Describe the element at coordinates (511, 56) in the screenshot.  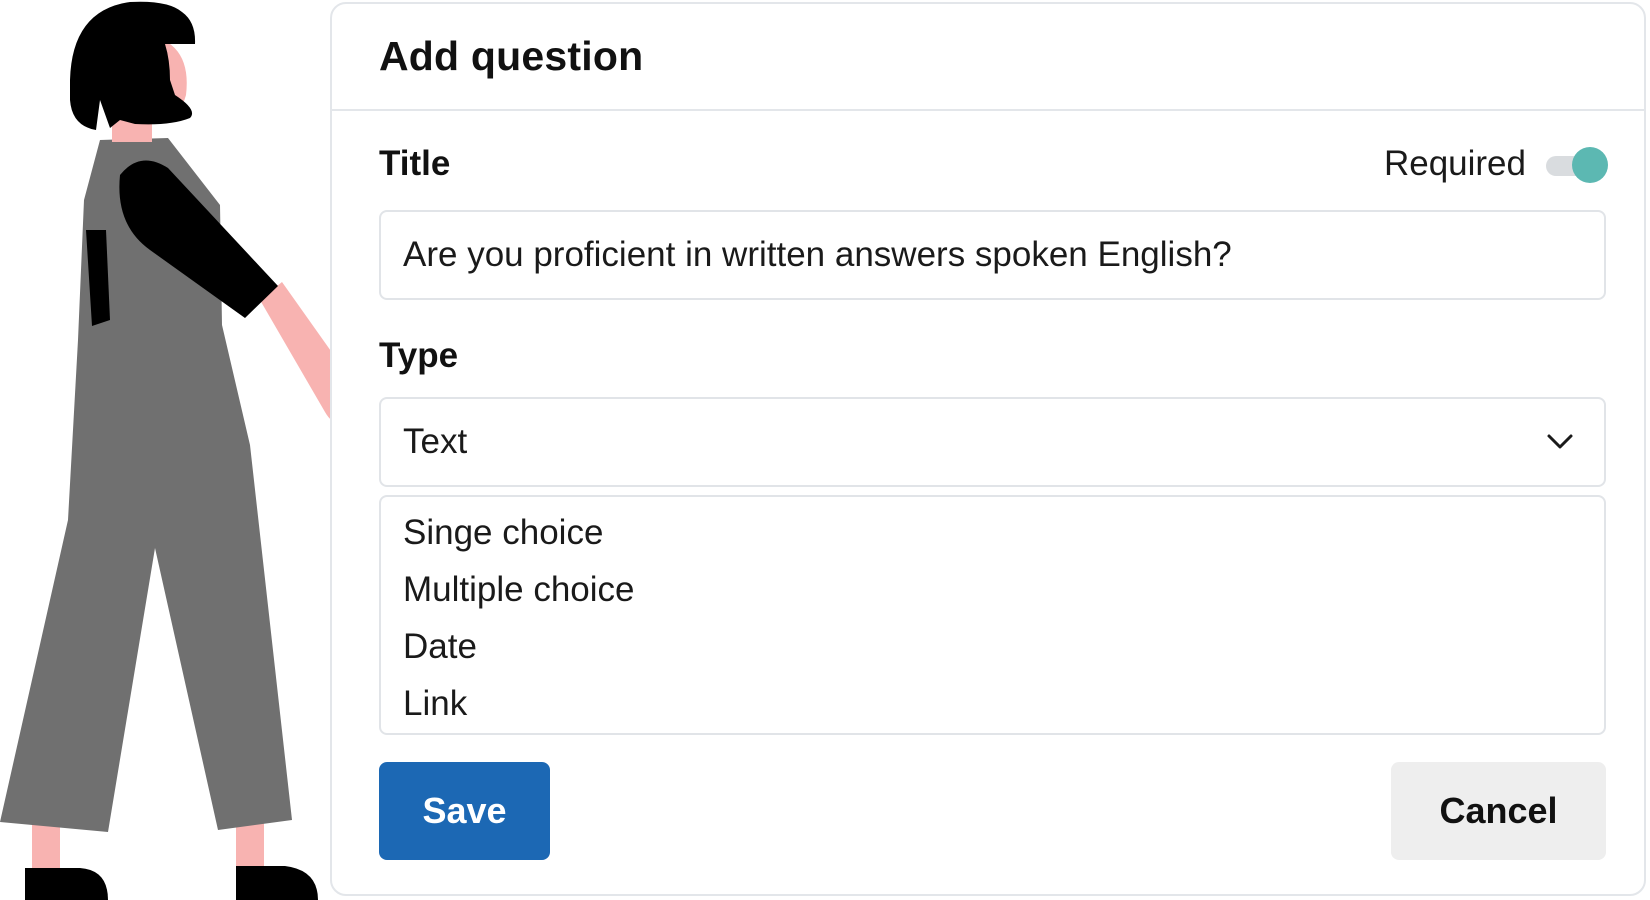
I see `dialog-title: Add question` at that location.